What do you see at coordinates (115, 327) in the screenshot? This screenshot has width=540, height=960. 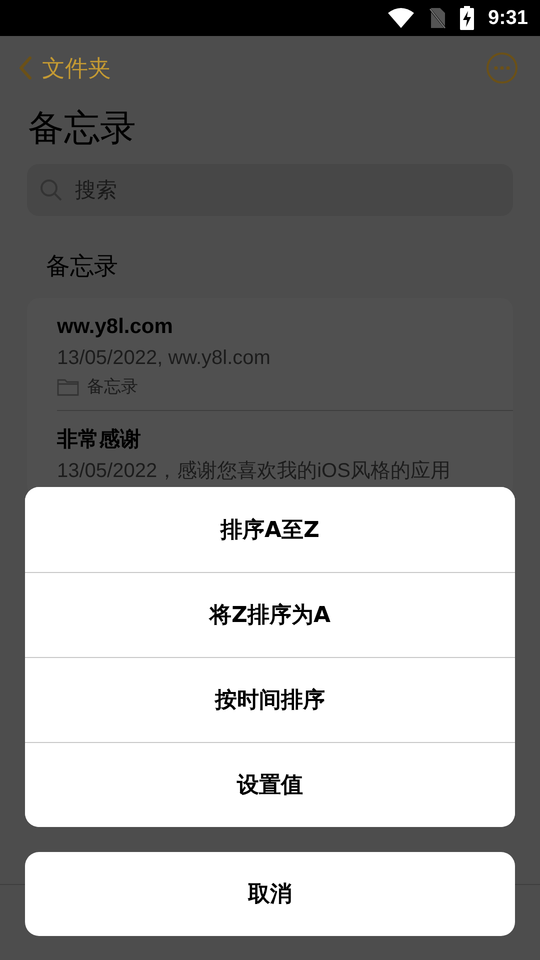 I see `note-title: ww.y8l.com` at bounding box center [115, 327].